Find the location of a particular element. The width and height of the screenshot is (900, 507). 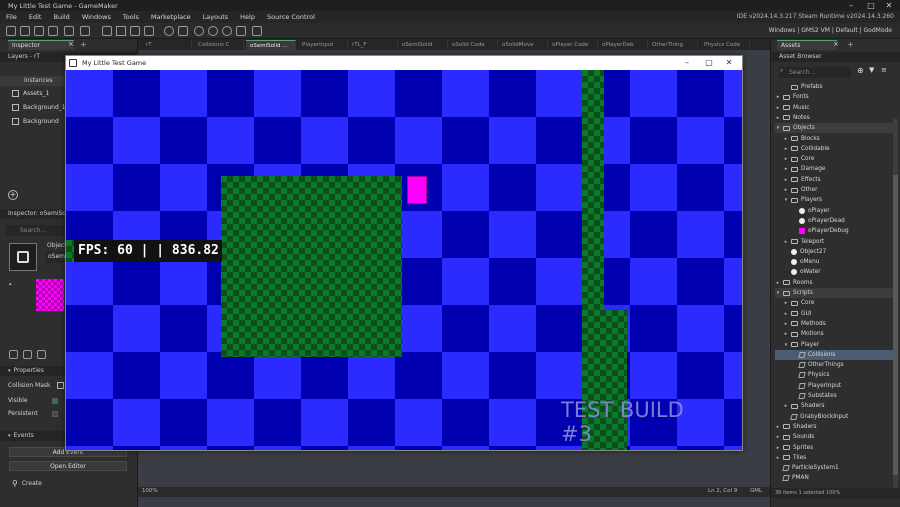

asset-tree-item: ▸ Core is located at coordinates (834, 159).